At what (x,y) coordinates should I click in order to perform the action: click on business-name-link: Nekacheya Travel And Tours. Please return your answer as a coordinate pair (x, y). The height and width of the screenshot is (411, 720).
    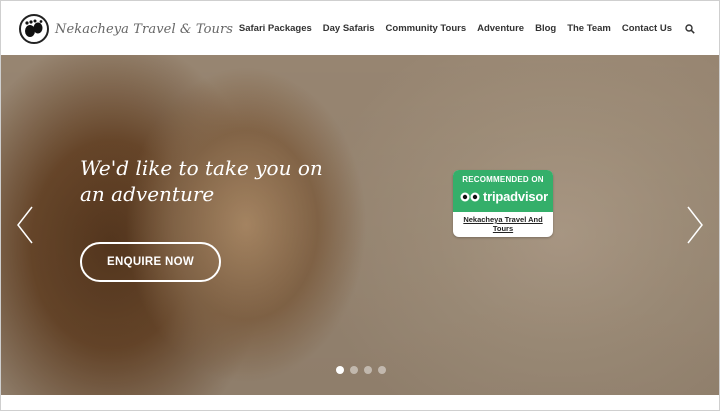
    Looking at the image, I should click on (503, 224).